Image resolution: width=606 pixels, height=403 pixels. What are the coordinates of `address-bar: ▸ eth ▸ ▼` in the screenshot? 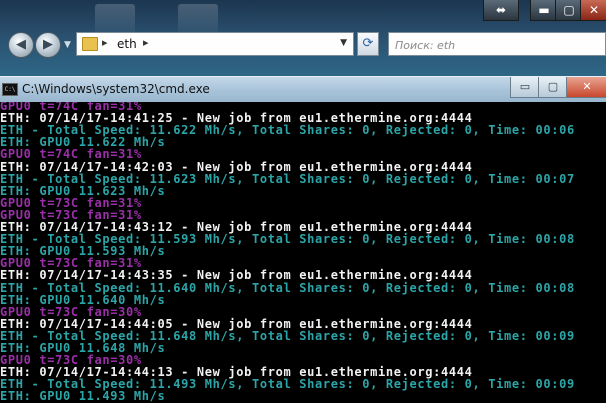 It's located at (215, 44).